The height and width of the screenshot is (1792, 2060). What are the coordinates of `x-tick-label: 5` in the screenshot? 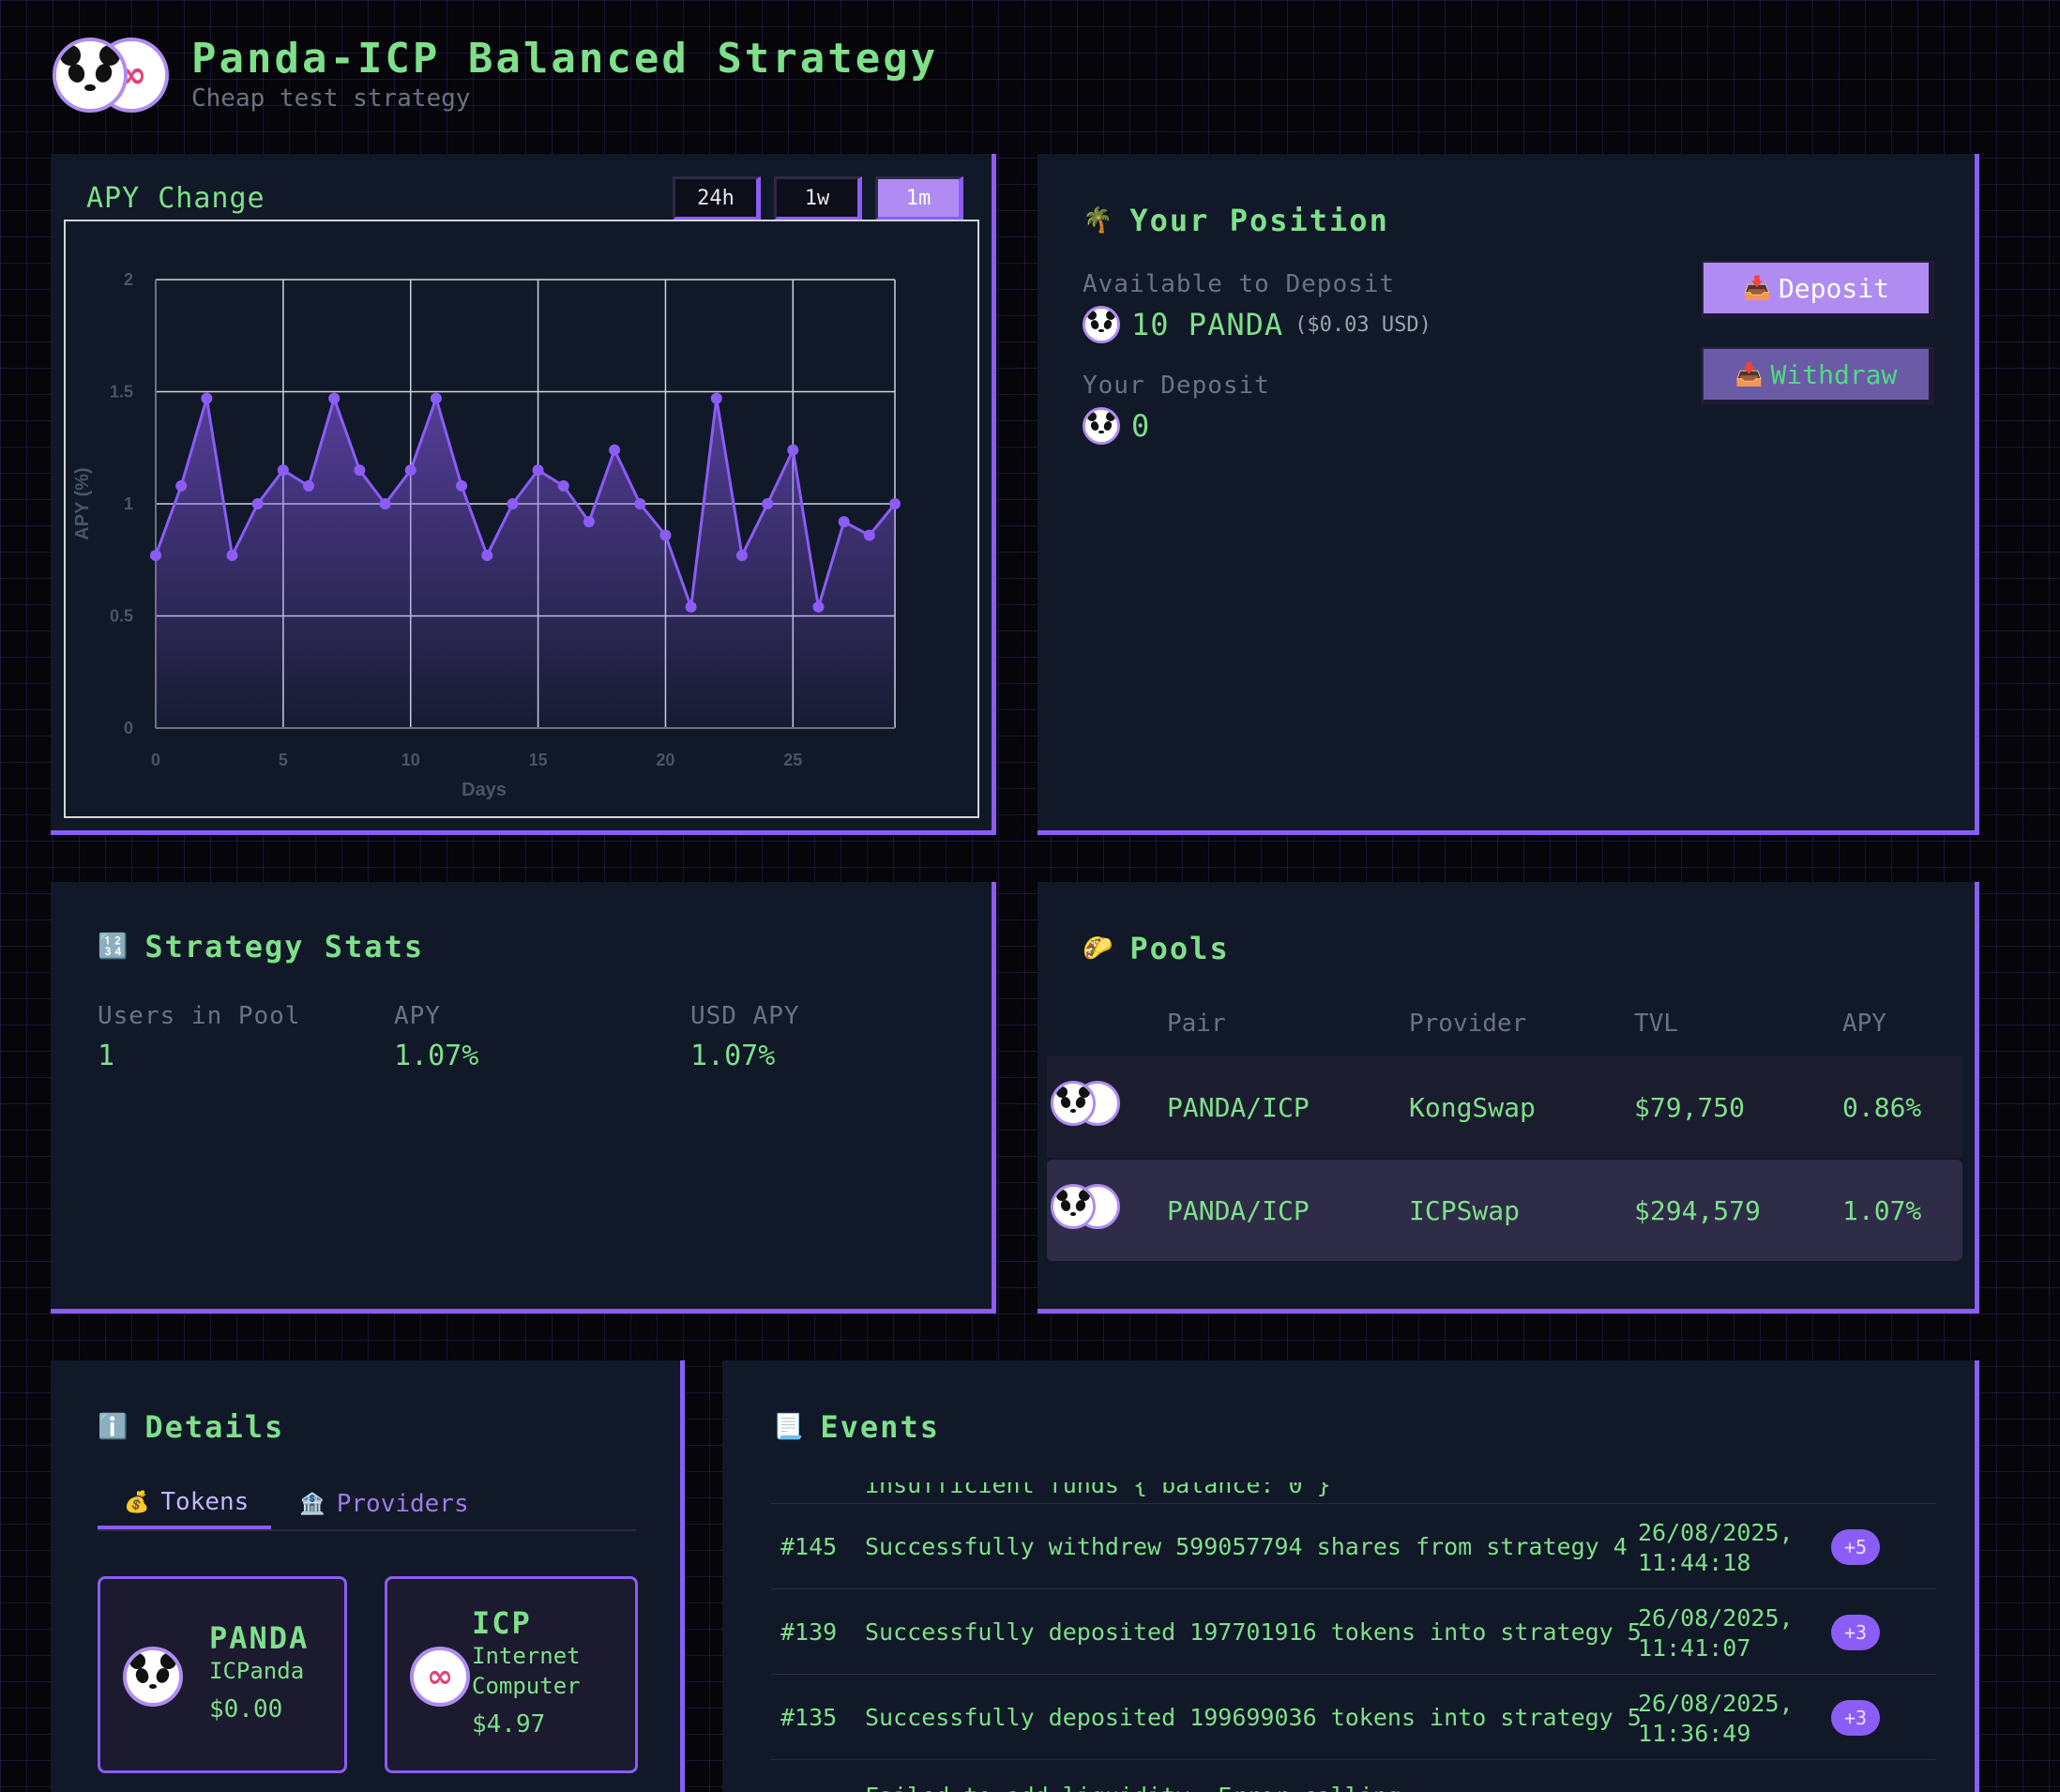 It's located at (284, 760).